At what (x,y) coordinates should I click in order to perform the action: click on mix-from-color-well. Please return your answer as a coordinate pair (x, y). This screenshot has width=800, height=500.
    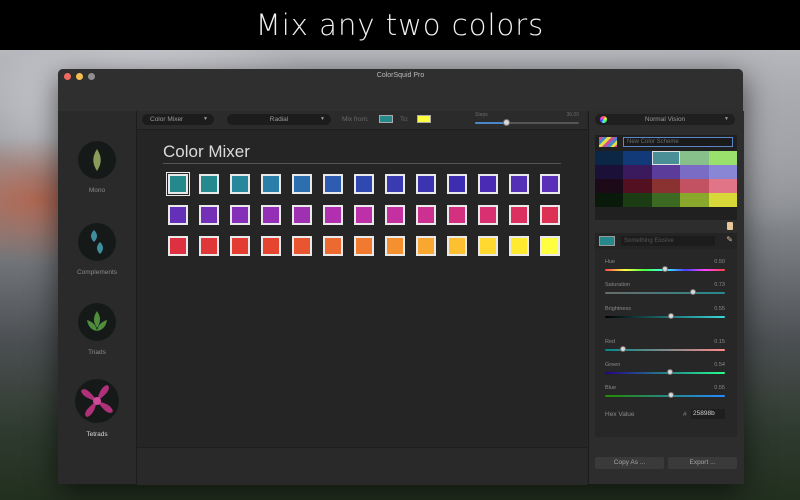
    Looking at the image, I should click on (386, 119).